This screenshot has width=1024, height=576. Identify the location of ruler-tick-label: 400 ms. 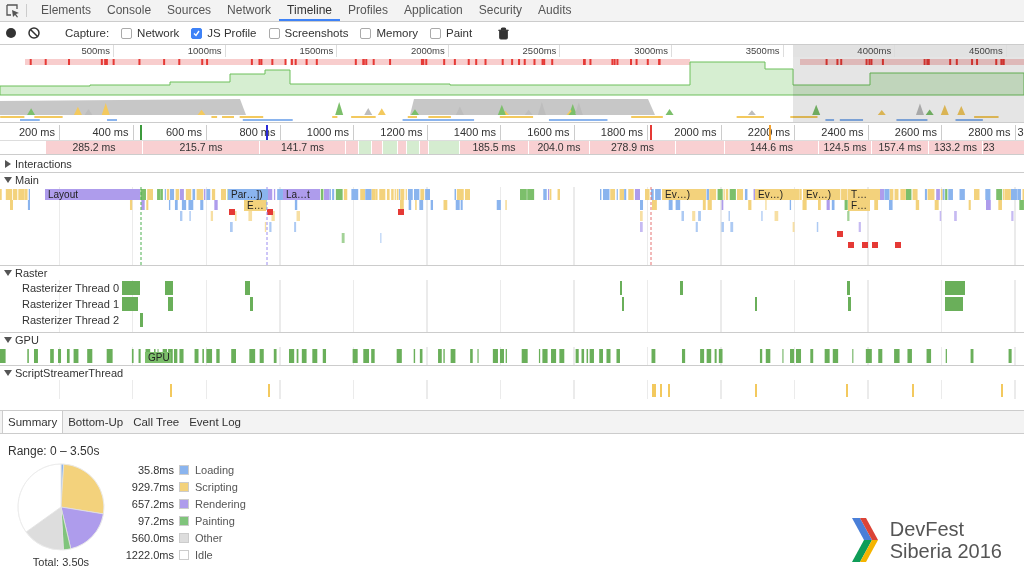
(97, 132).